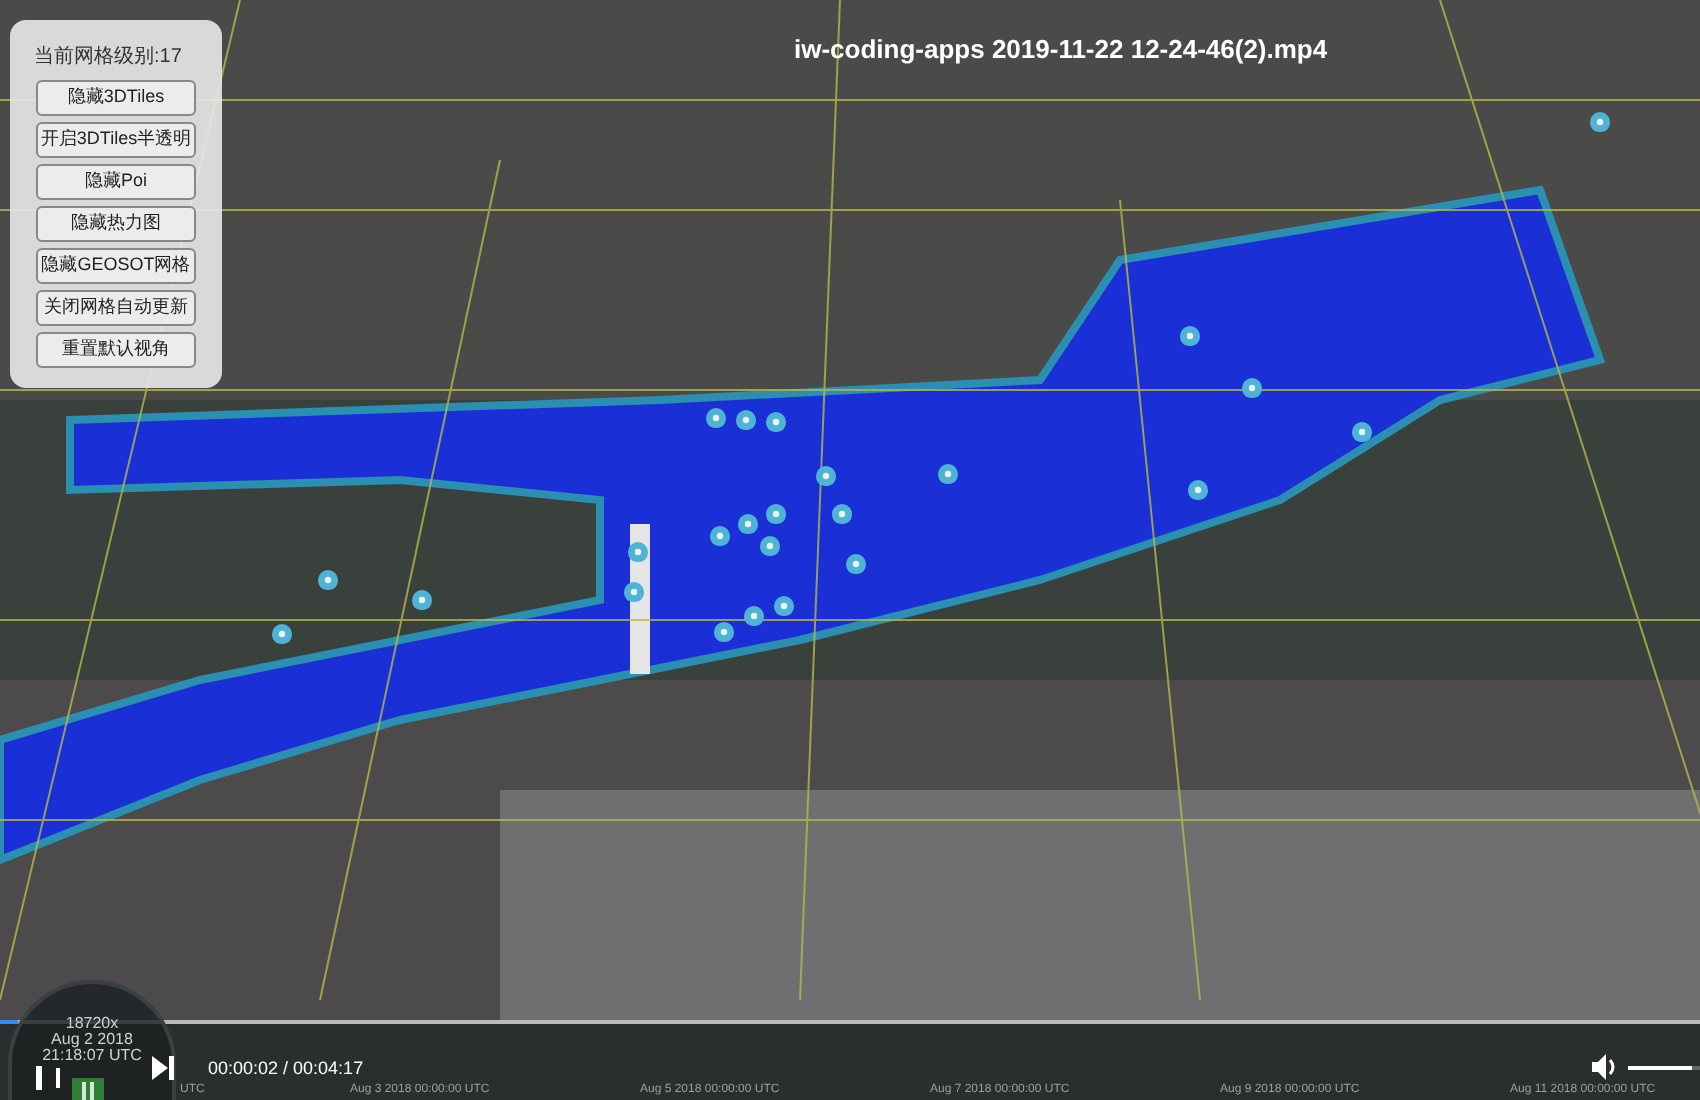 The height and width of the screenshot is (1100, 1700). Describe the element at coordinates (116, 224) in the screenshot. I see `panel-button: 隐藏热力图` at that location.